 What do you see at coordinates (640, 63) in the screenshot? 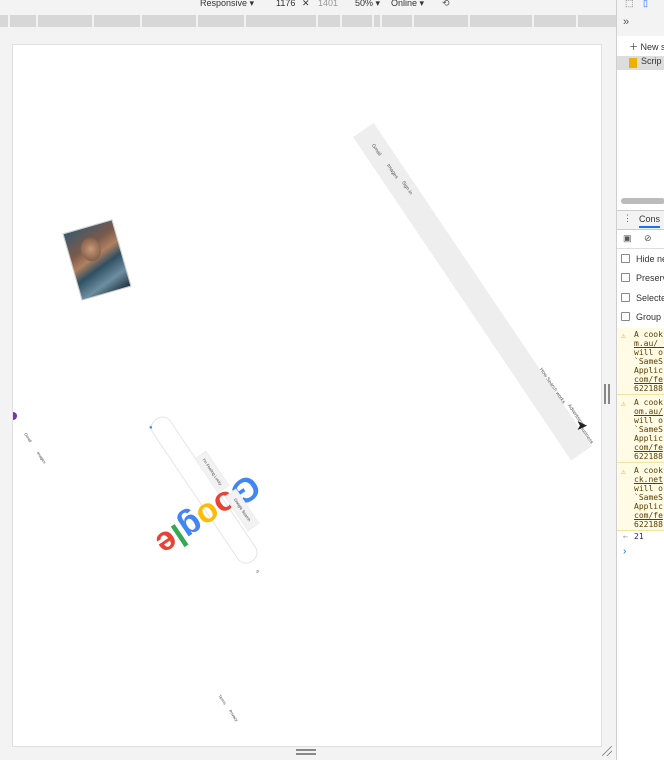
I see `snippet-item: Scrip` at bounding box center [640, 63].